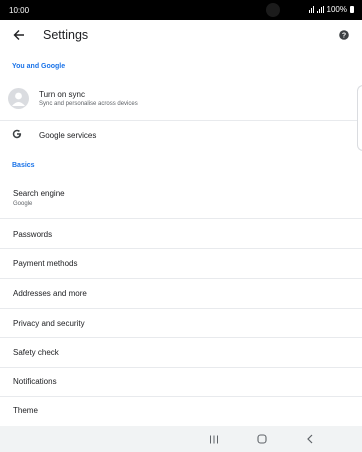  I want to click on sync-row, so click(181, 100).